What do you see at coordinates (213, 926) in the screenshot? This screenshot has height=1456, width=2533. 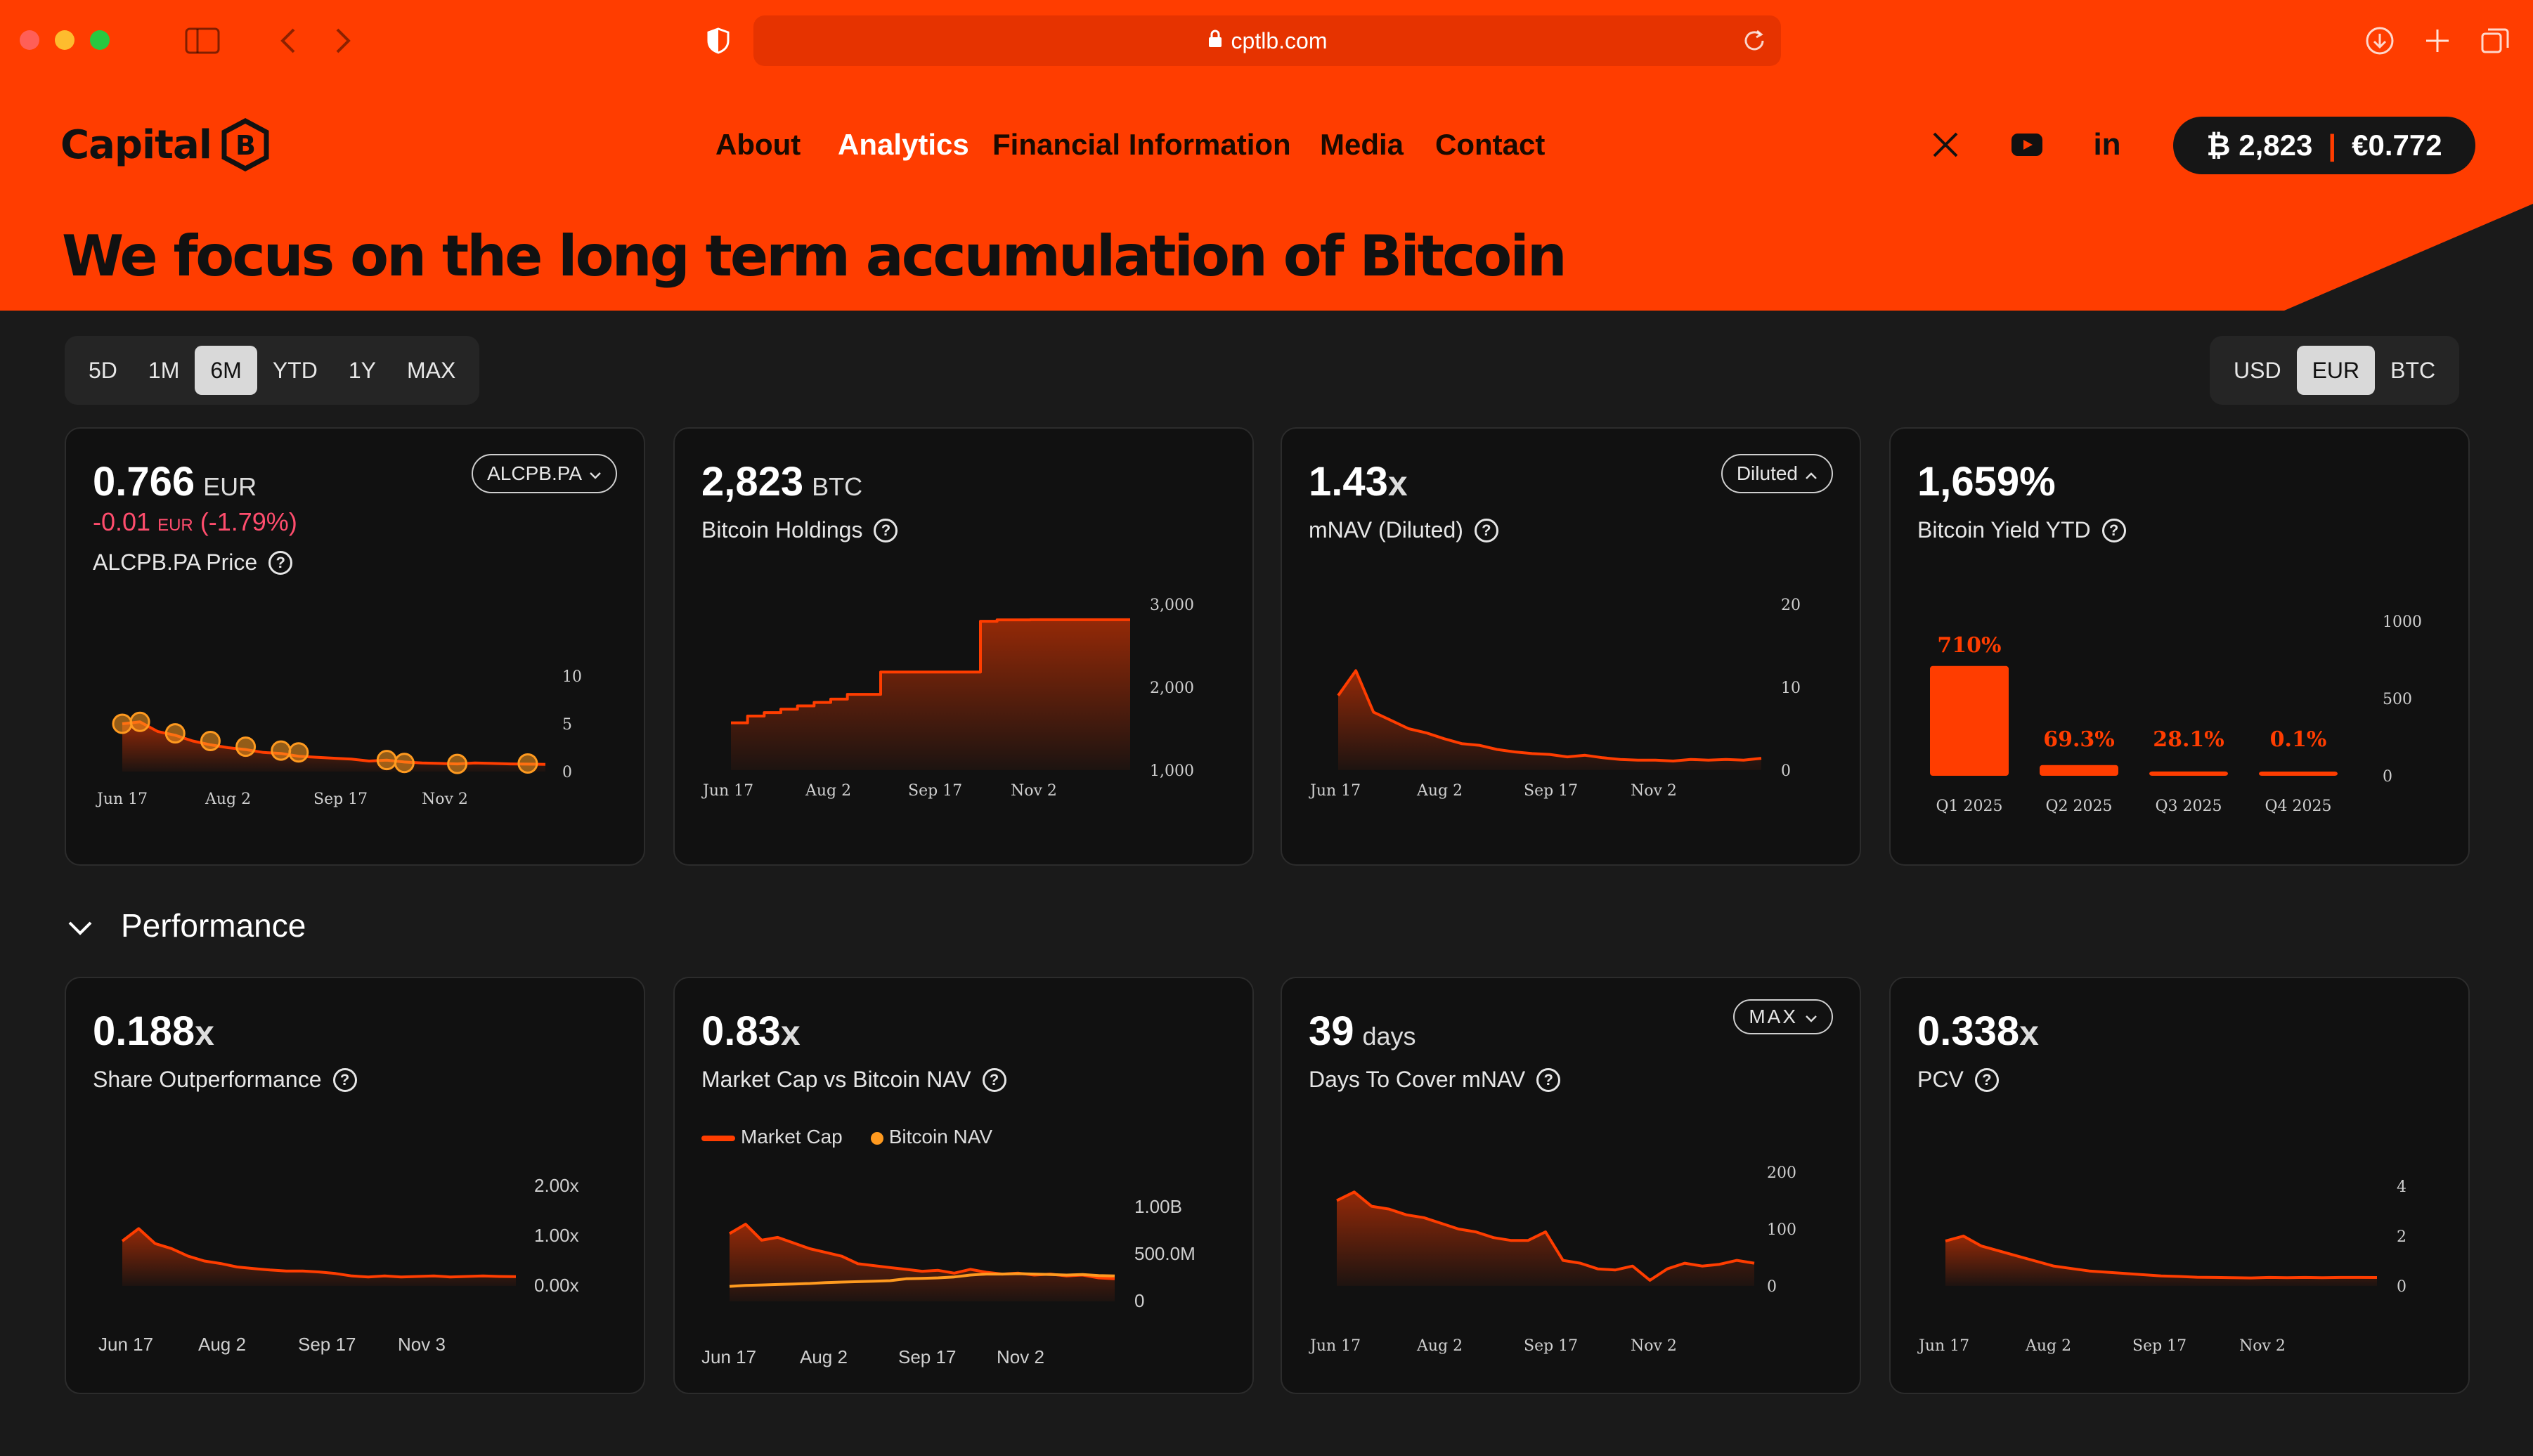 I see `section-title: Performance` at bounding box center [213, 926].